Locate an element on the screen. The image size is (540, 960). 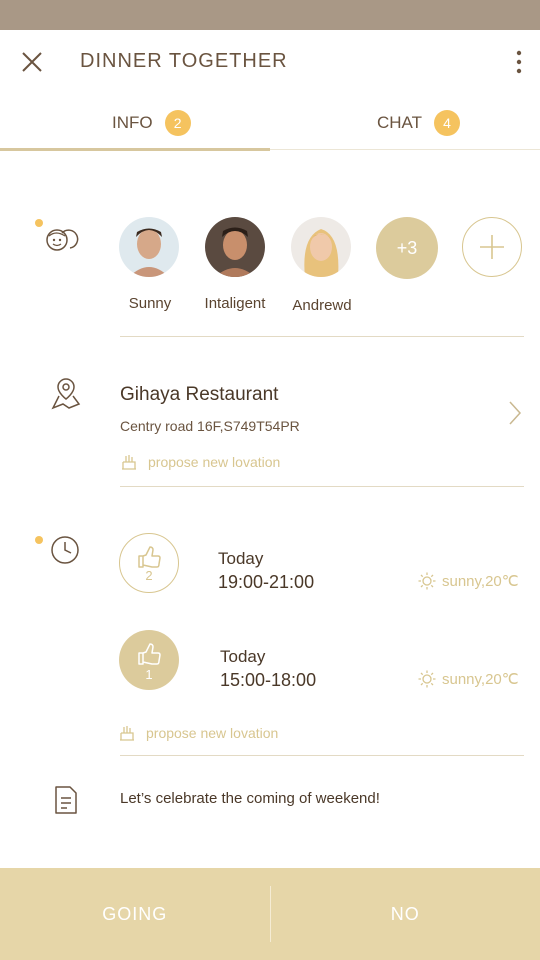
map-pin-icon is located at coordinates (66, 395).